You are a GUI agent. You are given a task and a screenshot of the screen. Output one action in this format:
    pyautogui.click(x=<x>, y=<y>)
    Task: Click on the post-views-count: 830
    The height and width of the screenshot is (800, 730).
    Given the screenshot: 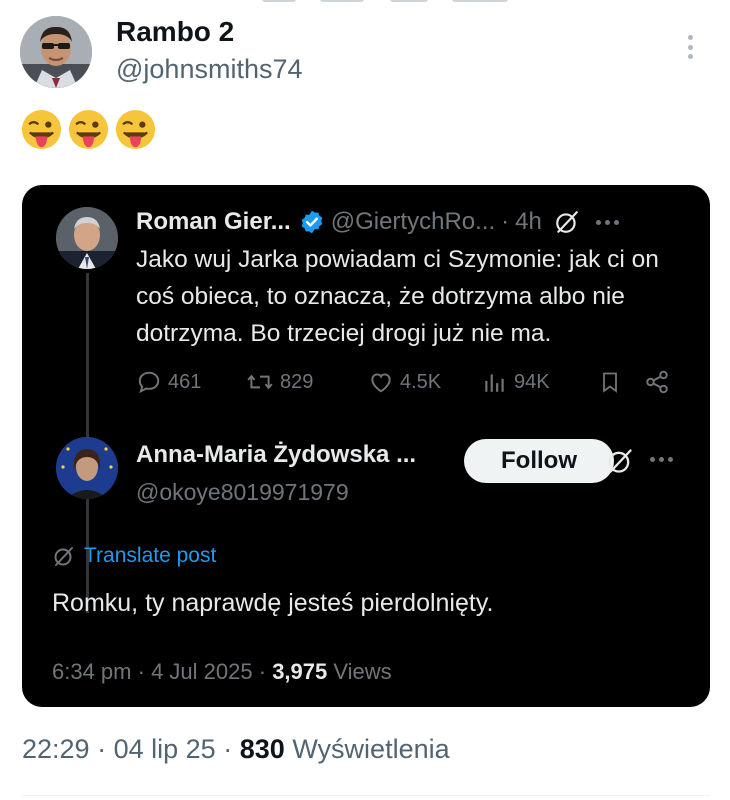 What is the action you would take?
    pyautogui.click(x=262, y=749)
    